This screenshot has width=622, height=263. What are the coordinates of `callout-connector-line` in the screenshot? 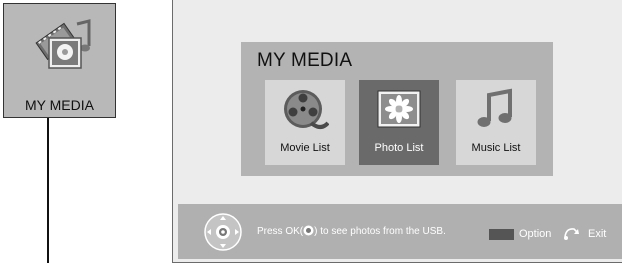 It's located at (48, 190).